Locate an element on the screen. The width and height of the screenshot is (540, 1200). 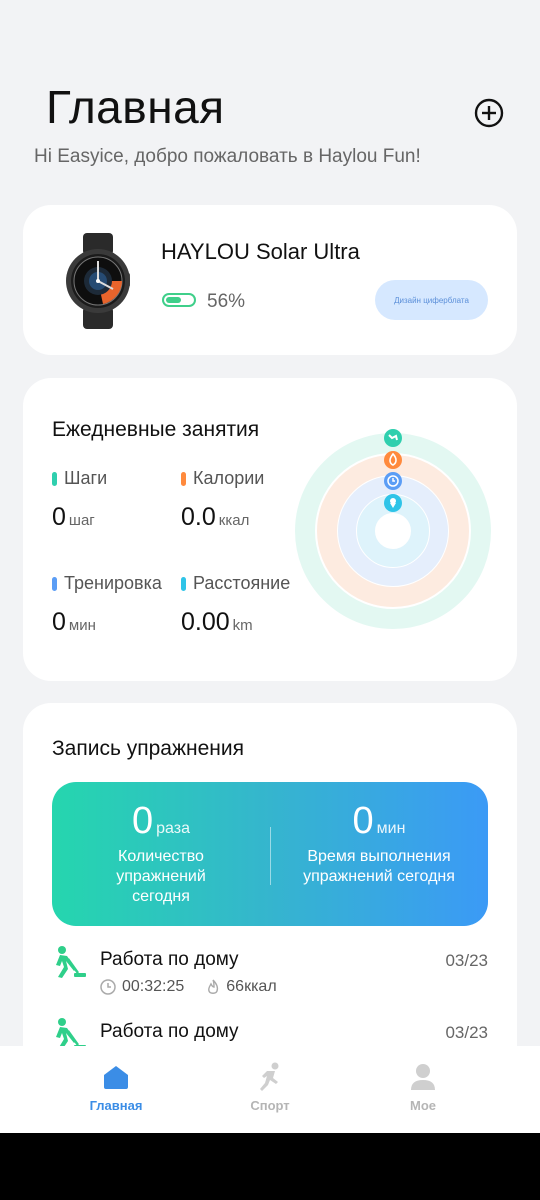
workout-stat: Тренировка 0 мин is located at coordinates (107, 605).